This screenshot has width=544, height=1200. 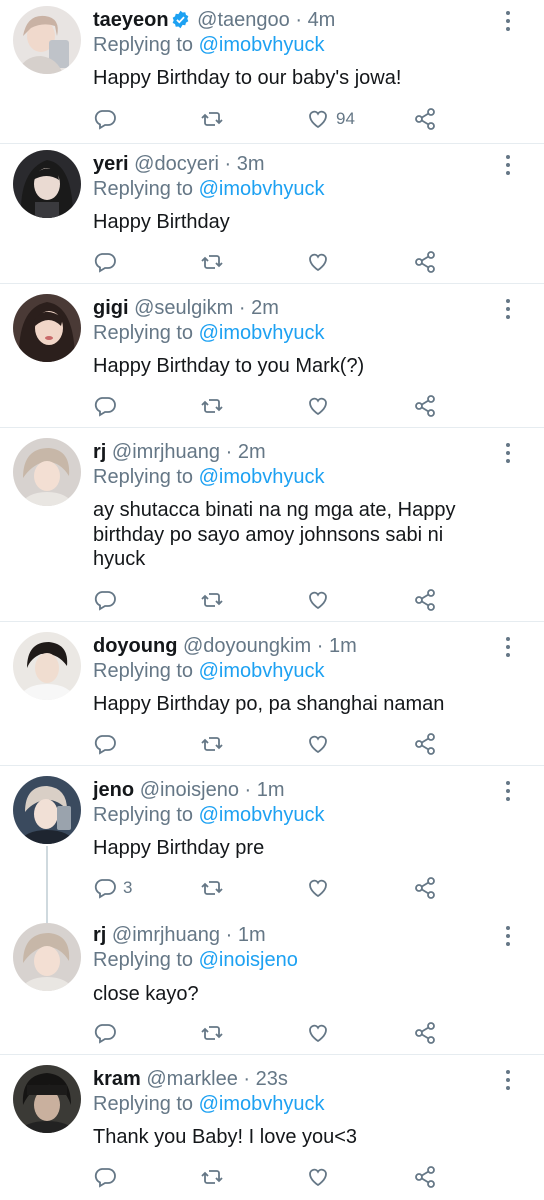 I want to click on display-name: taeyeon, so click(x=131, y=20).